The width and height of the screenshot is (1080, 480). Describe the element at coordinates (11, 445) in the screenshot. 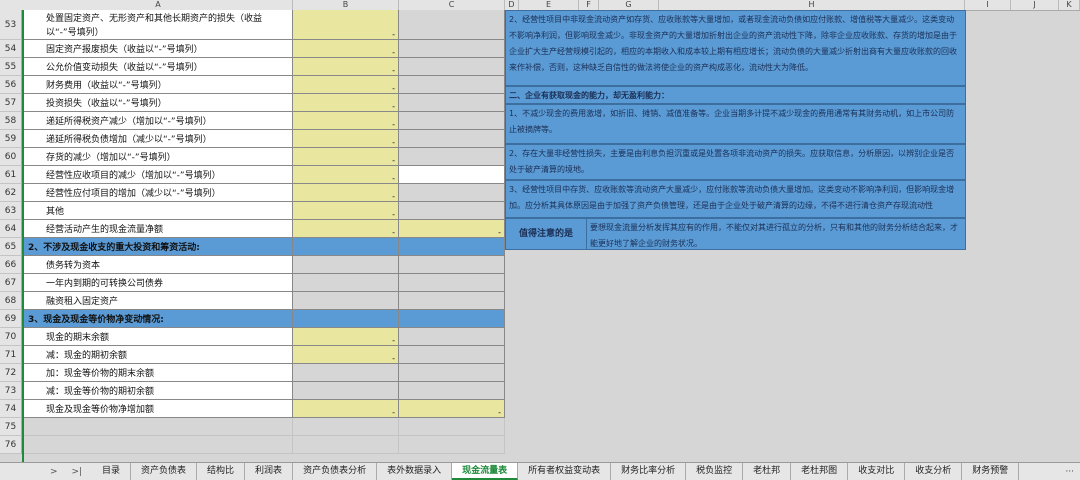

I see `row-number: 76` at that location.